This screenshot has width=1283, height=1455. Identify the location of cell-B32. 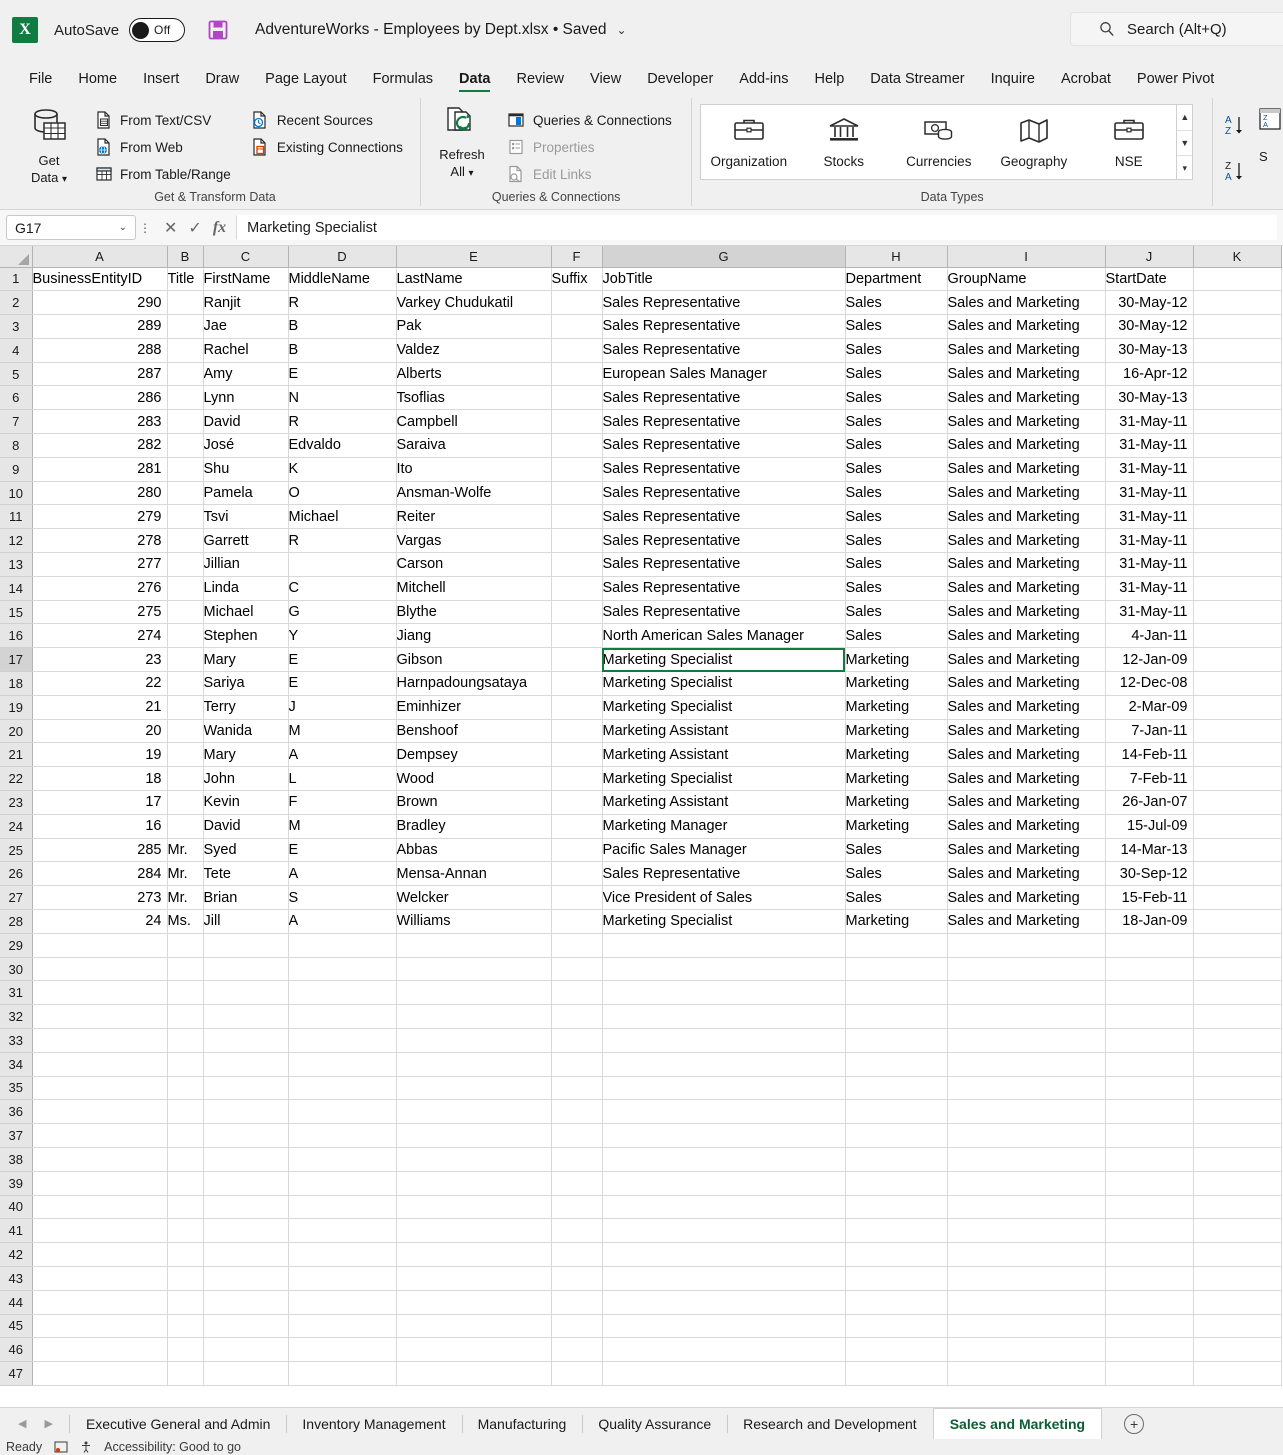
(185, 1016).